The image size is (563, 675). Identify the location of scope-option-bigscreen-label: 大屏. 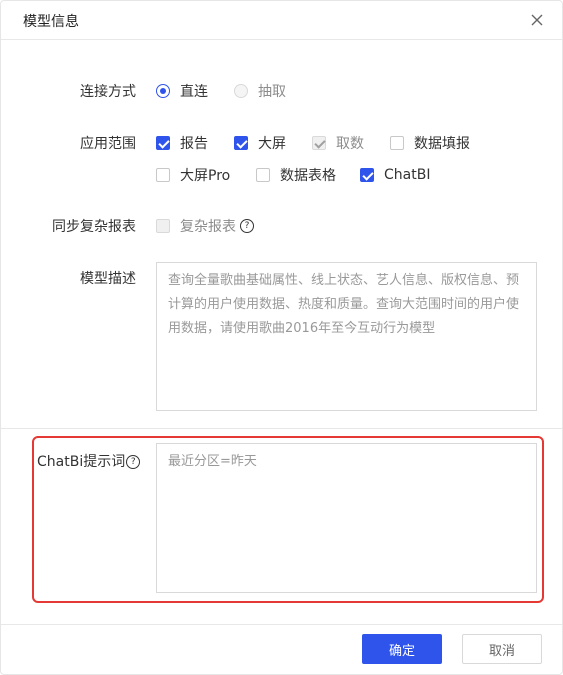
(272, 144).